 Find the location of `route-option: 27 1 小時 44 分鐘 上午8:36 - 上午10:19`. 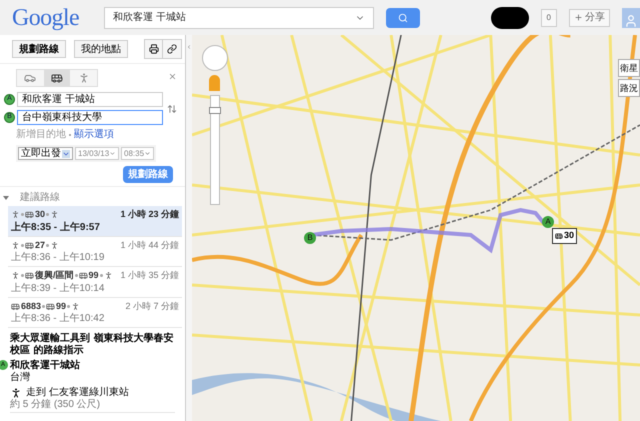

route-option: 27 1 小時 44 分鐘 上午8:36 - 上午10:19 is located at coordinates (95, 251).